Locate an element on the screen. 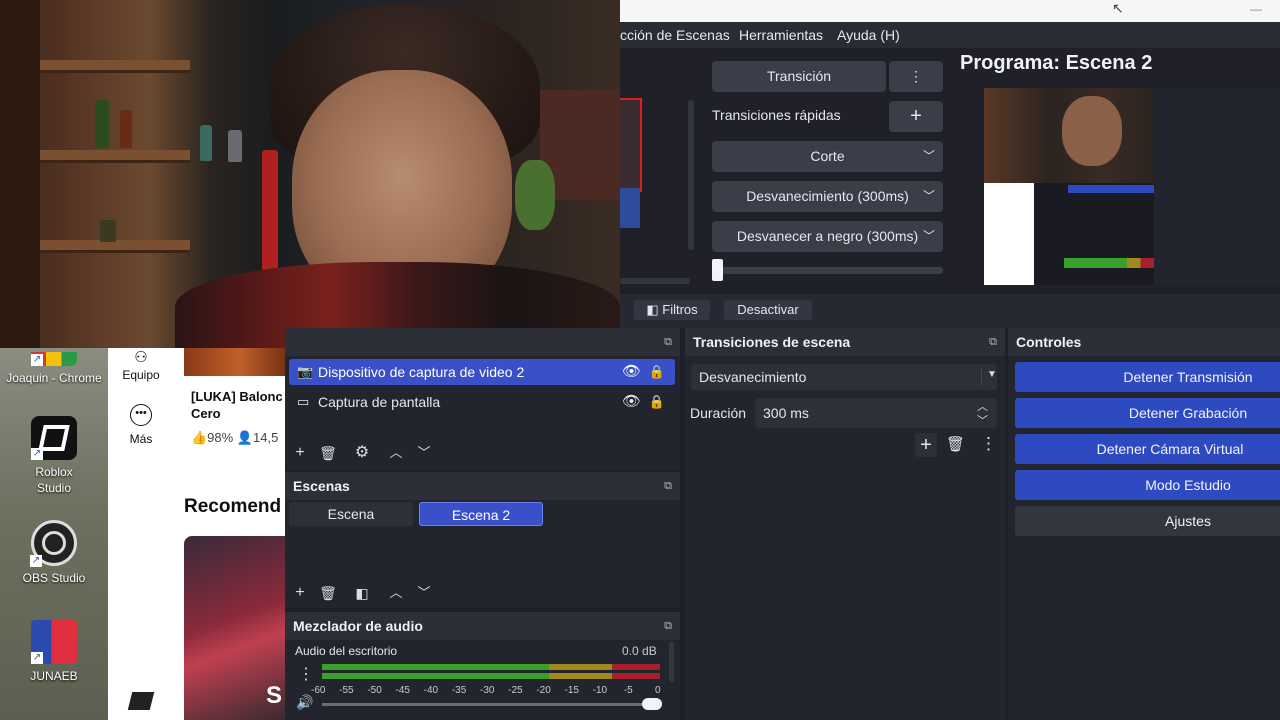  filter-icon: ◧ is located at coordinates (652, 309).